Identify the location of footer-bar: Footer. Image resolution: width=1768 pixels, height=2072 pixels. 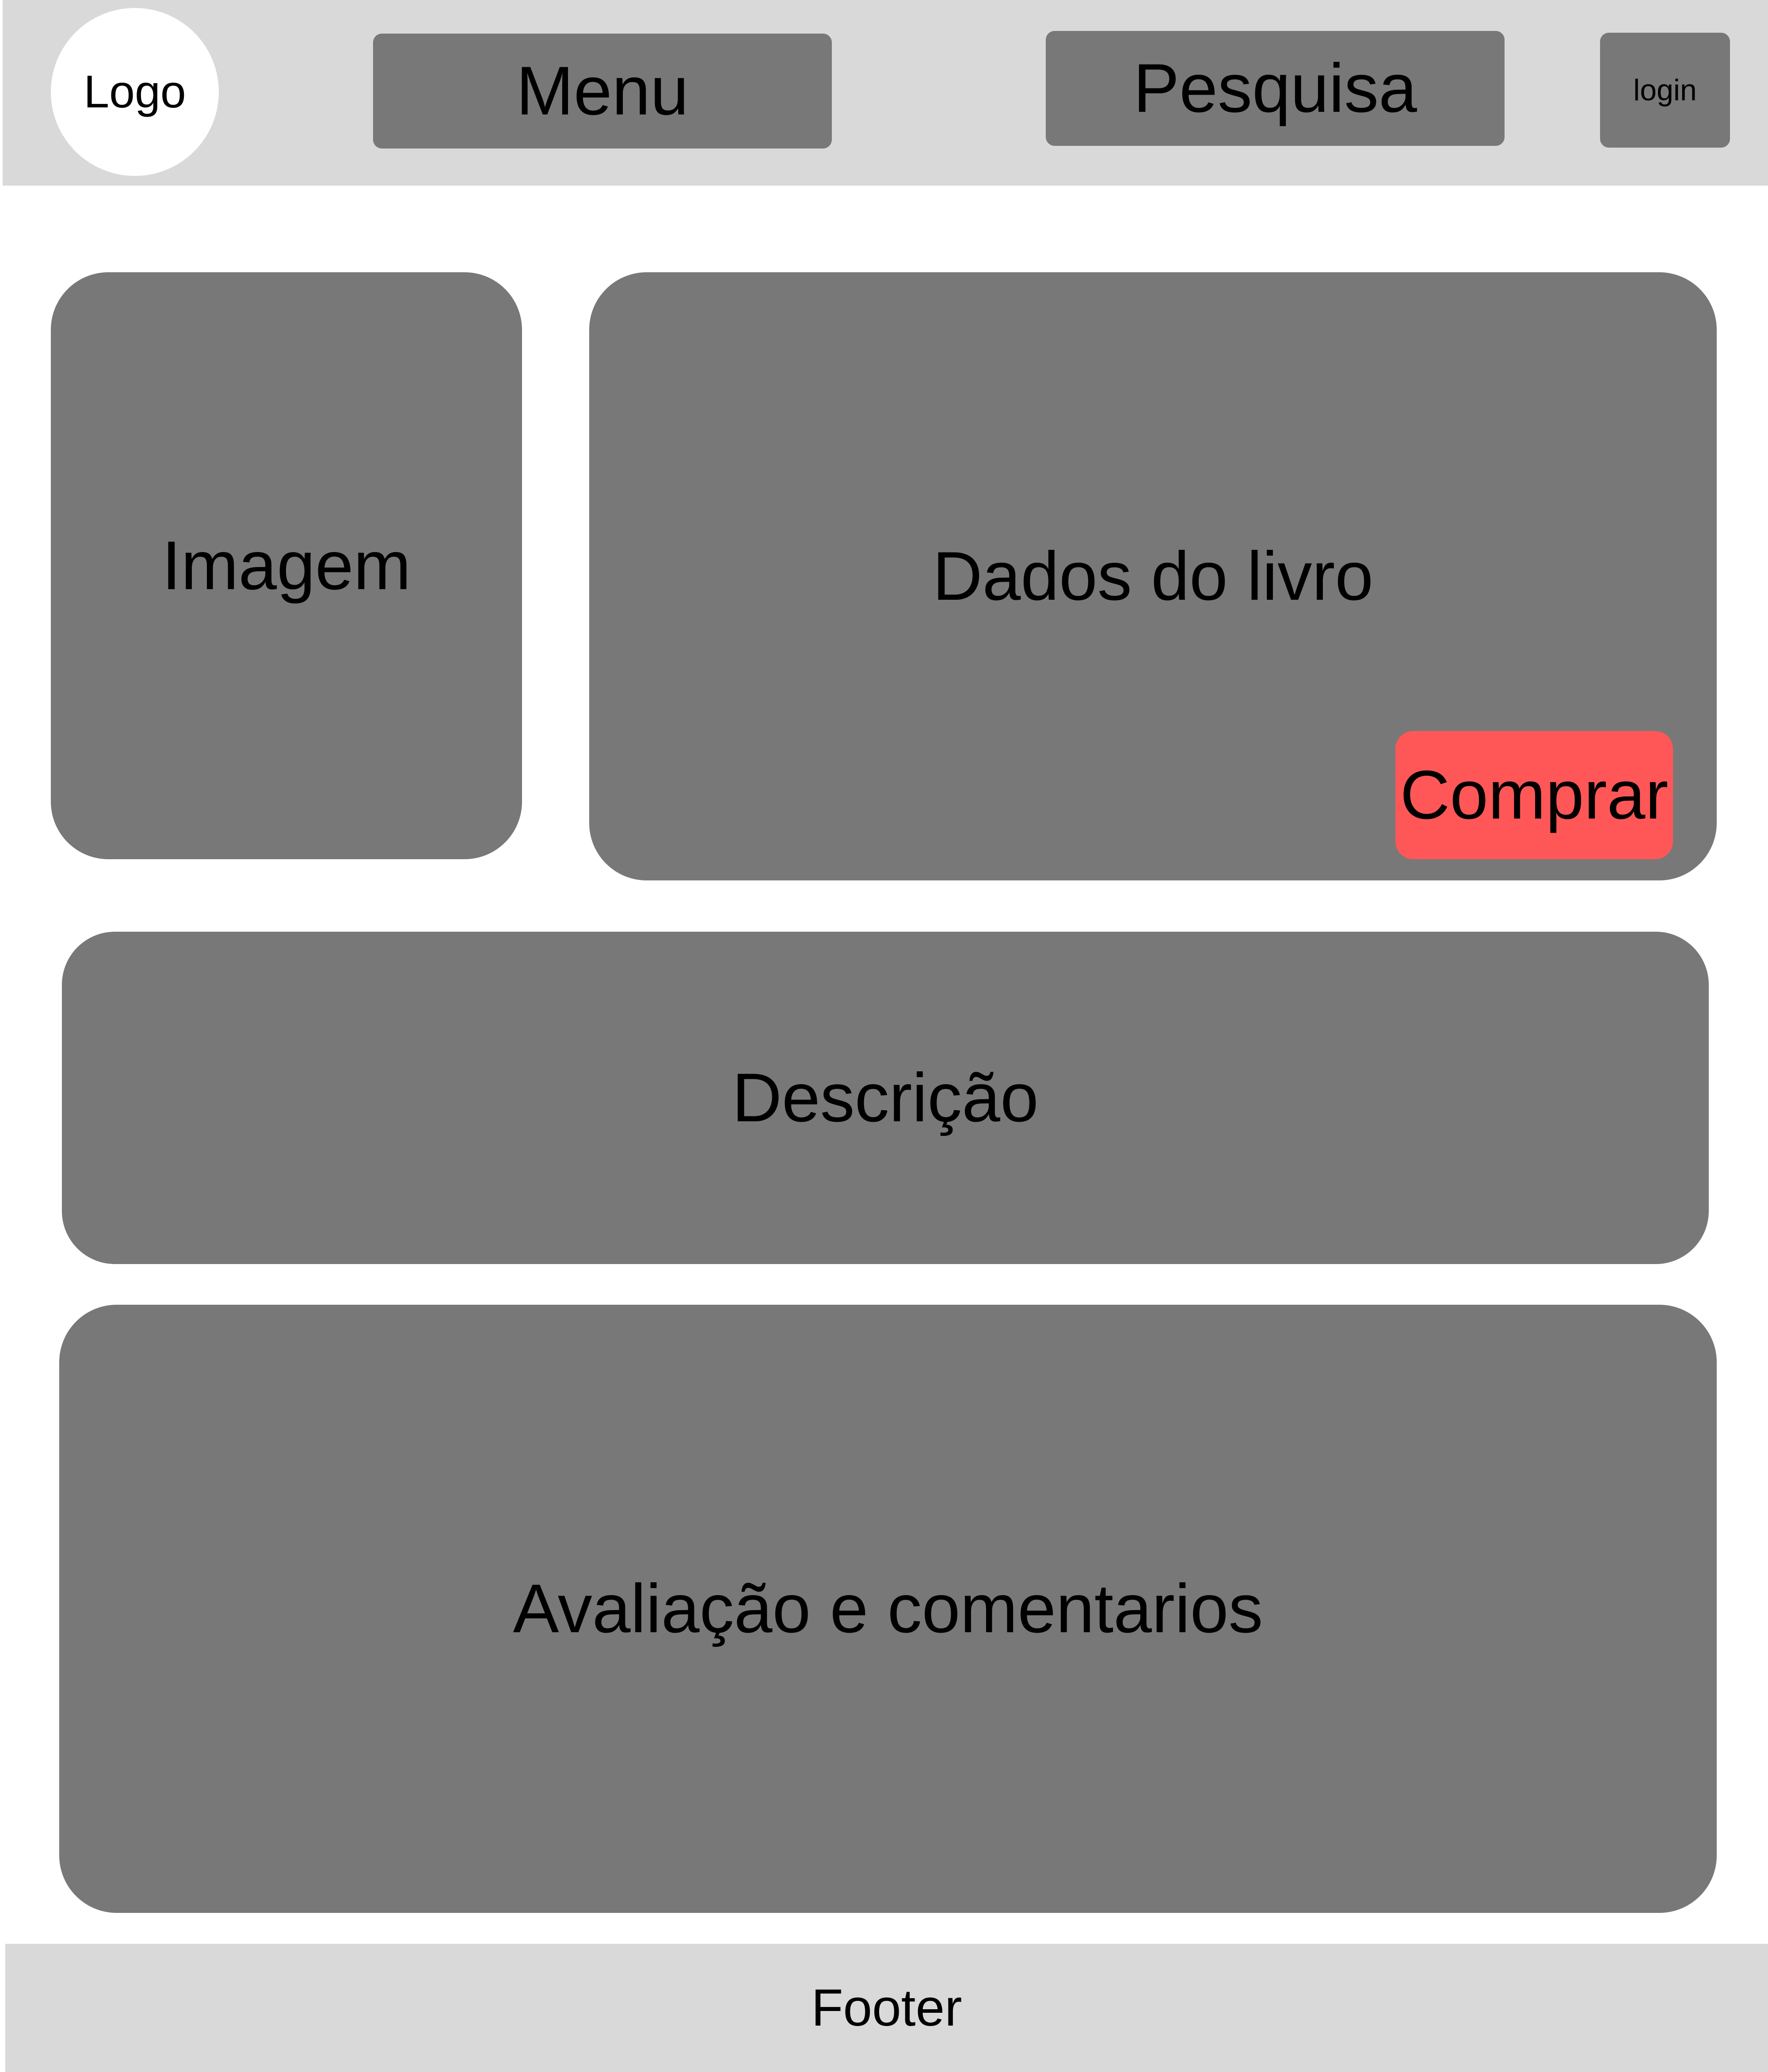
(886, 2008).